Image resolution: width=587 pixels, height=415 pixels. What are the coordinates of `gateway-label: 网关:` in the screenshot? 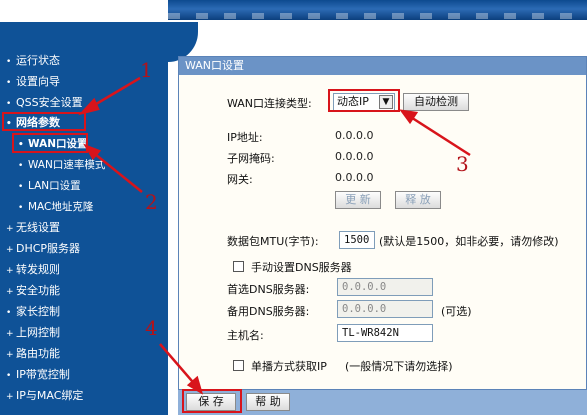 It's located at (240, 179).